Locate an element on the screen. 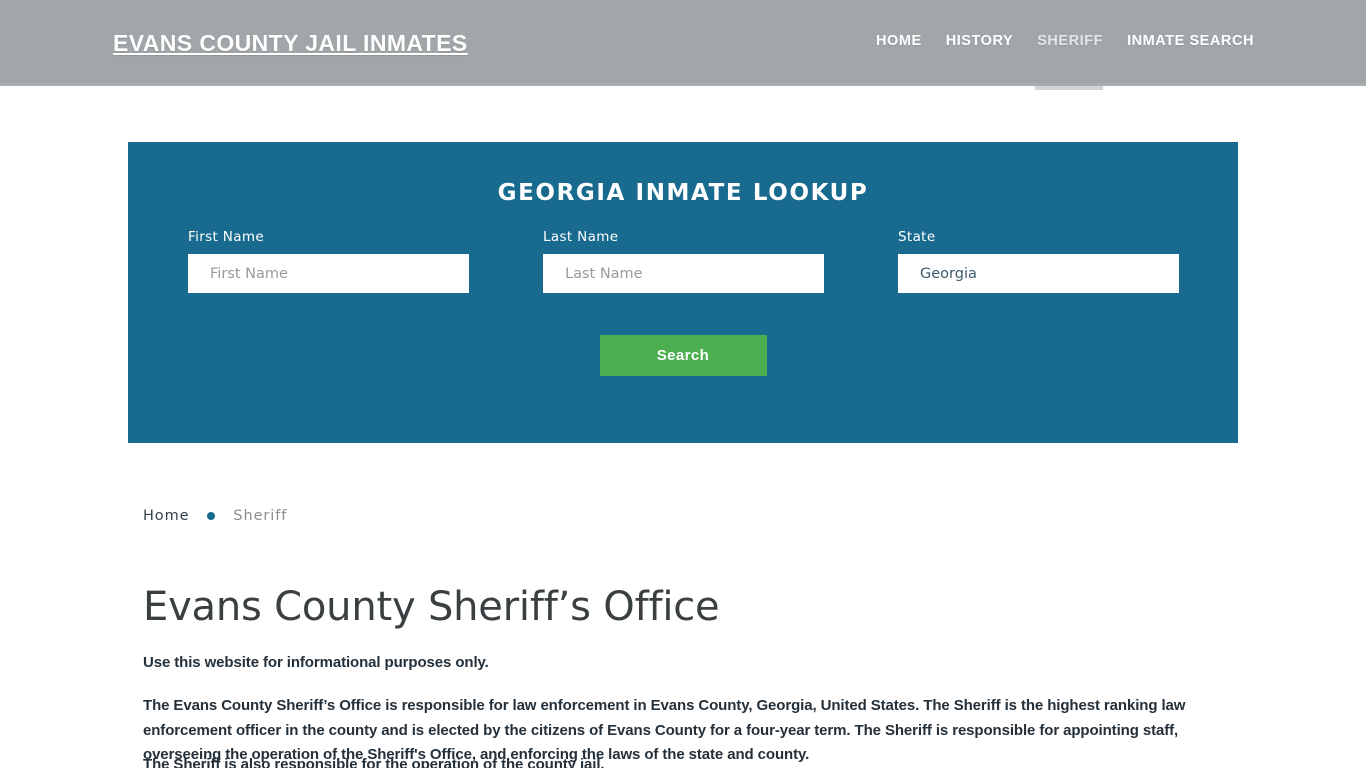  last-name-label: Last Name is located at coordinates (581, 237).